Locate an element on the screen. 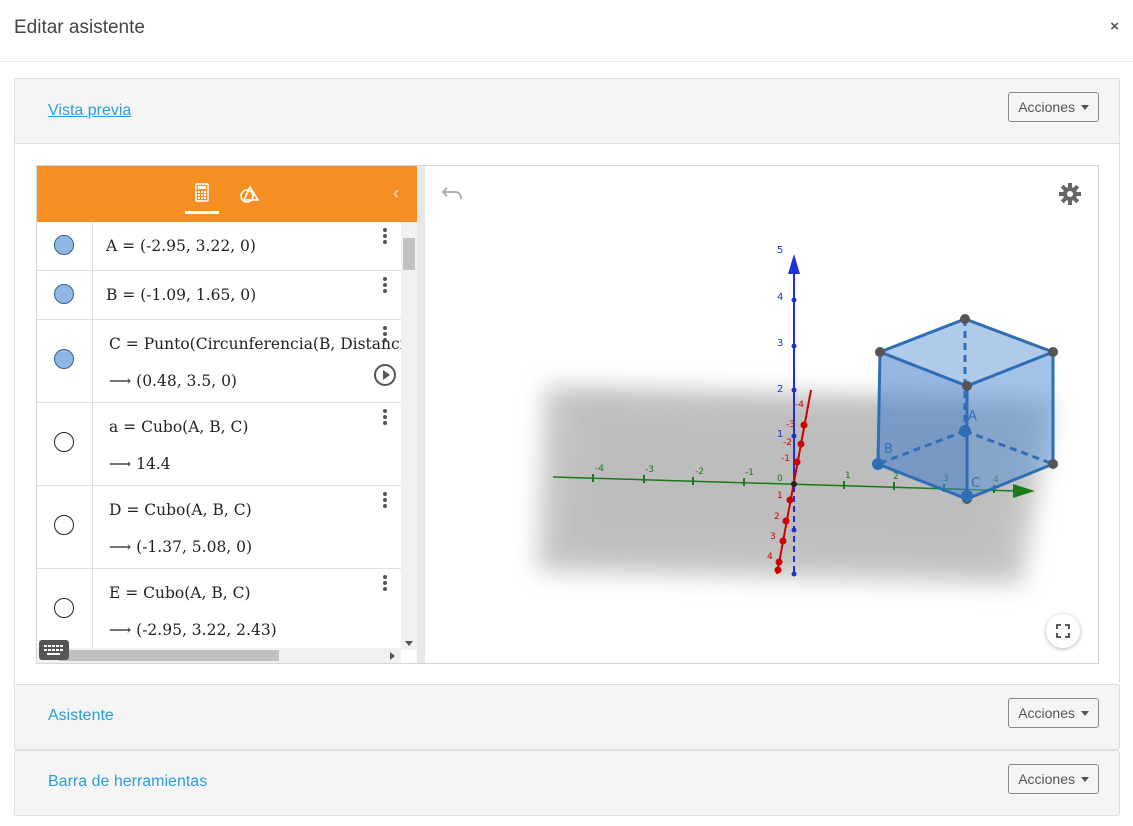  y-tick-label: 2 is located at coordinates (777, 517).